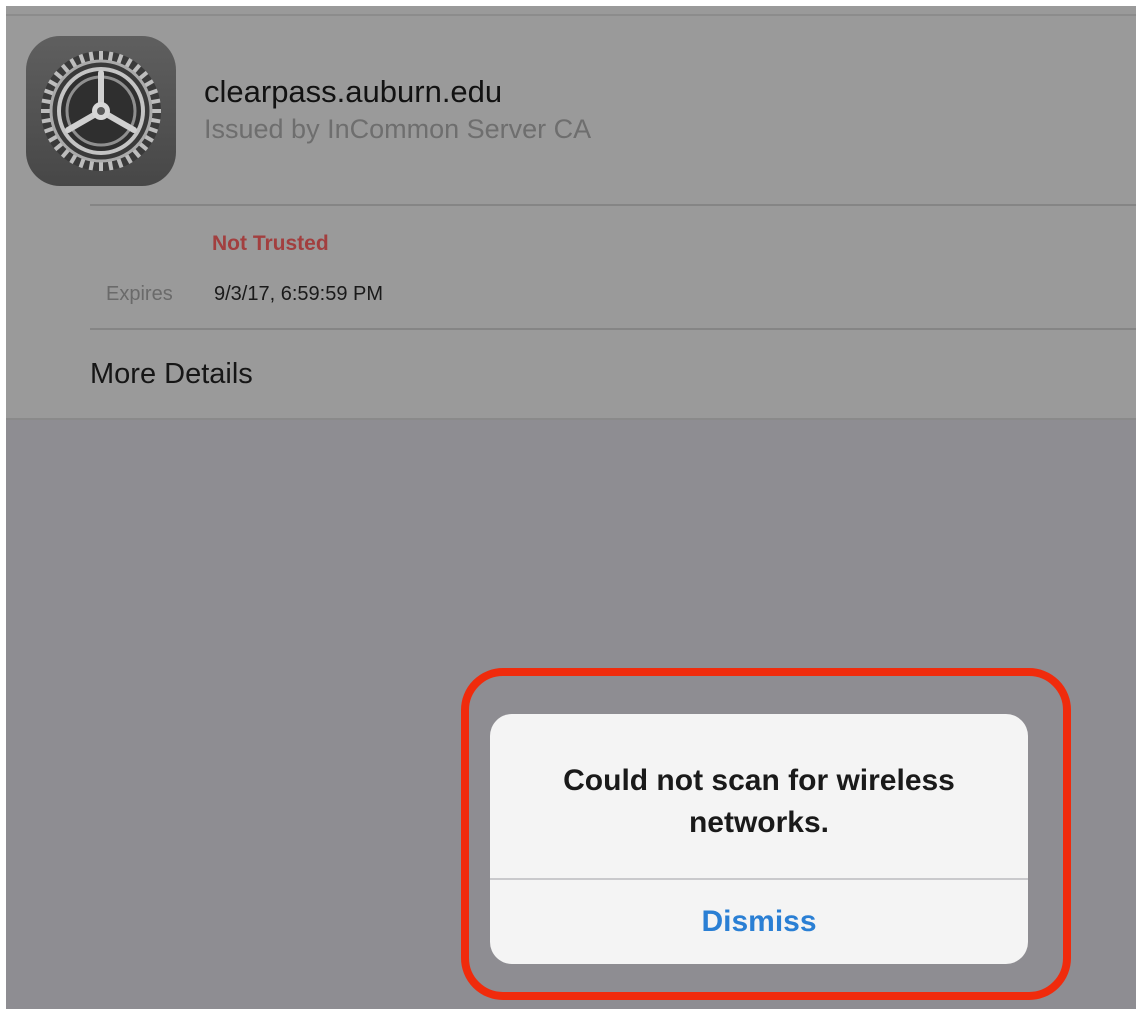 This screenshot has height=1009, width=1136. Describe the element at coordinates (571, 15) in the screenshot. I see `top-divider` at that location.